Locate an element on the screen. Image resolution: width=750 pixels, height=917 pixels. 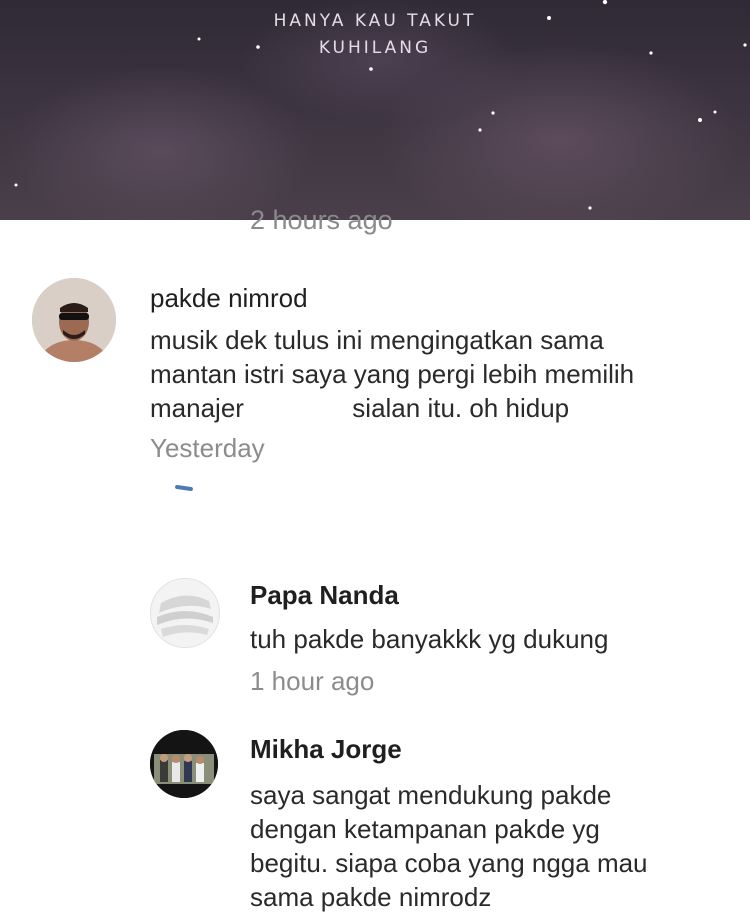
comment-text-line: manajer sialan itu. oh hidup is located at coordinates (360, 408).